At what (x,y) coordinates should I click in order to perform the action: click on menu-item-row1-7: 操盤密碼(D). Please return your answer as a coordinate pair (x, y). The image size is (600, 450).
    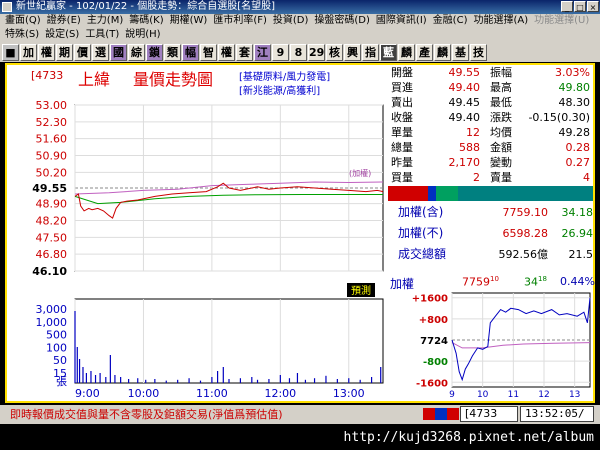
    Looking at the image, I should click on (343, 21).